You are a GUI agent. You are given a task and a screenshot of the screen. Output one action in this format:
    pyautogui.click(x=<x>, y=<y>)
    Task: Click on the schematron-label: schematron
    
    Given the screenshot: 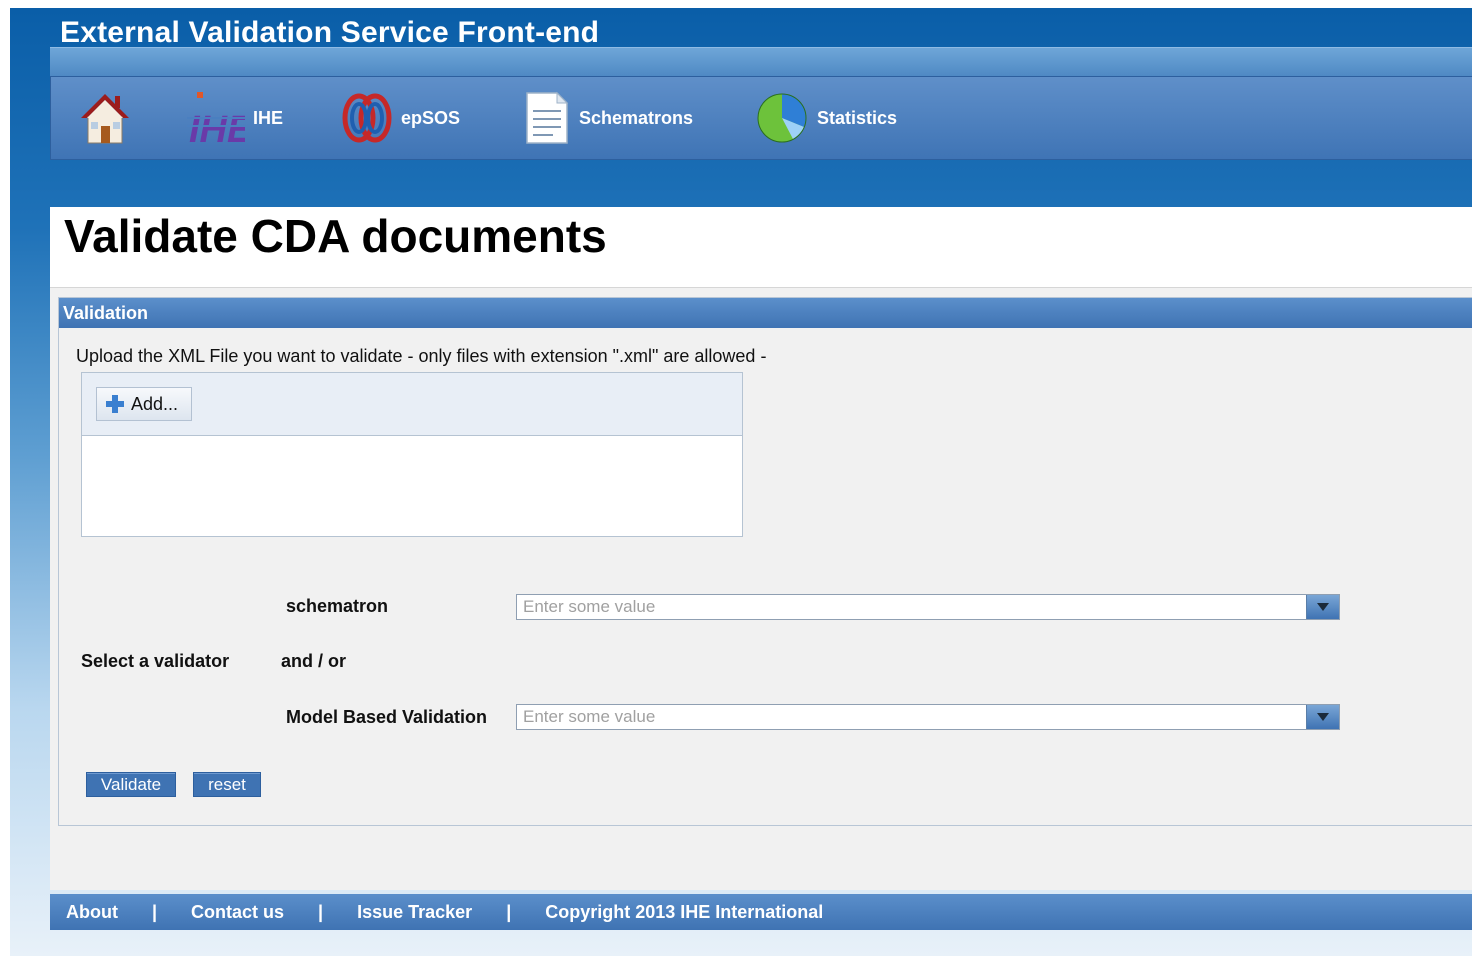 What is the action you would take?
    pyautogui.click(x=337, y=606)
    